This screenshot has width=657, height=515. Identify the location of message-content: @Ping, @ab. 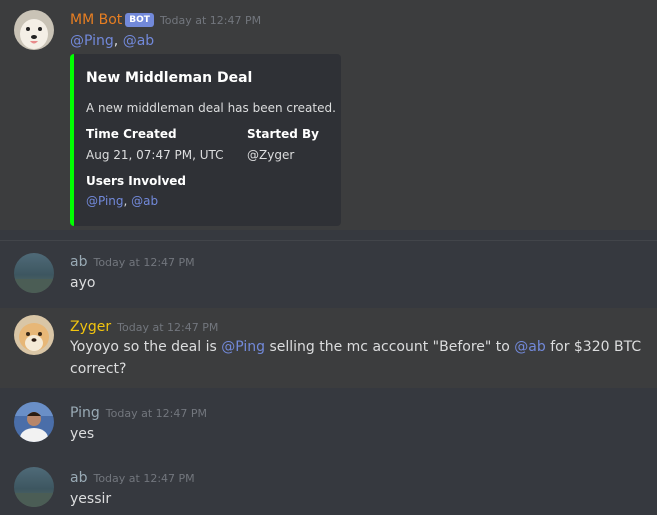
(112, 41).